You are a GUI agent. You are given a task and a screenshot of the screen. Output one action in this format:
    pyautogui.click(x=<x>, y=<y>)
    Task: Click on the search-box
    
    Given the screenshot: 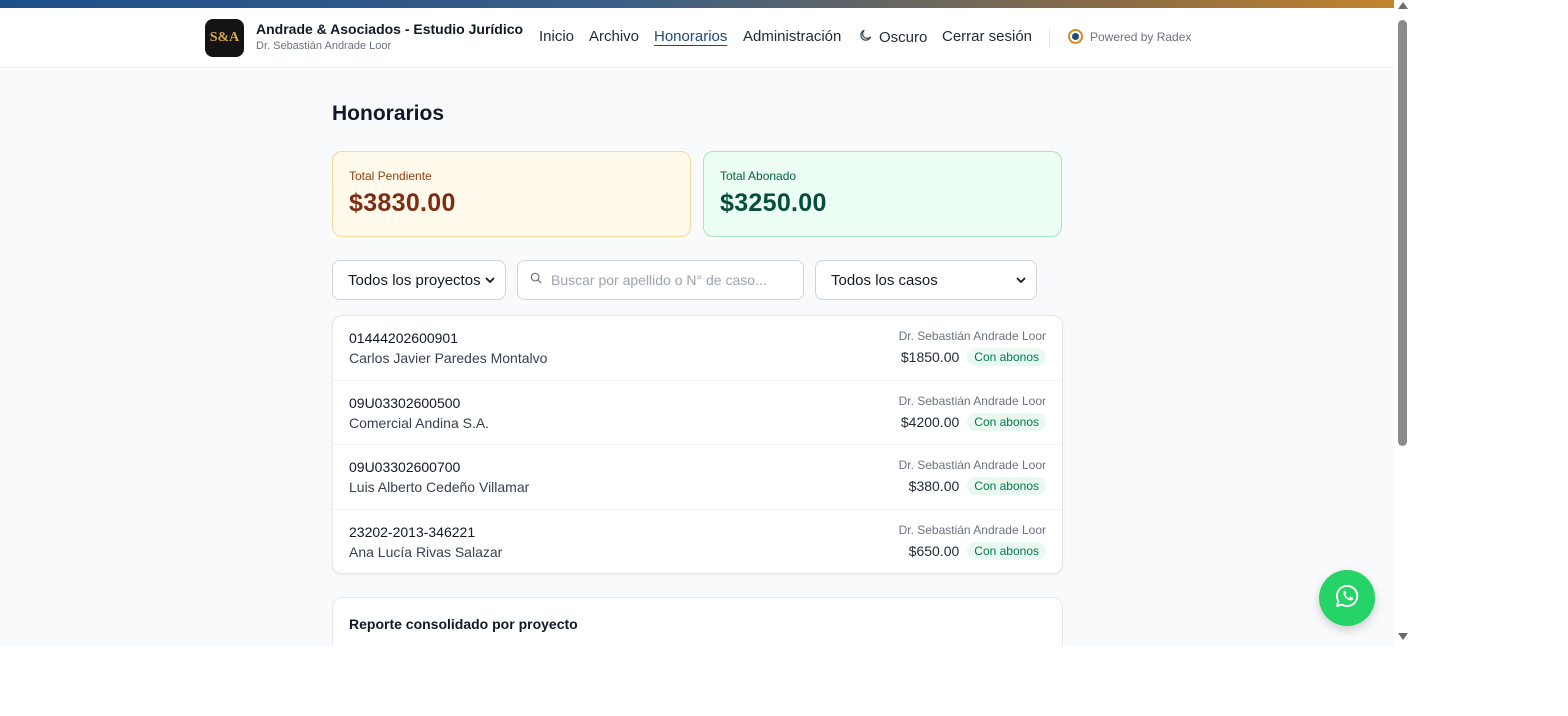 What is the action you would take?
    pyautogui.click(x=660, y=280)
    